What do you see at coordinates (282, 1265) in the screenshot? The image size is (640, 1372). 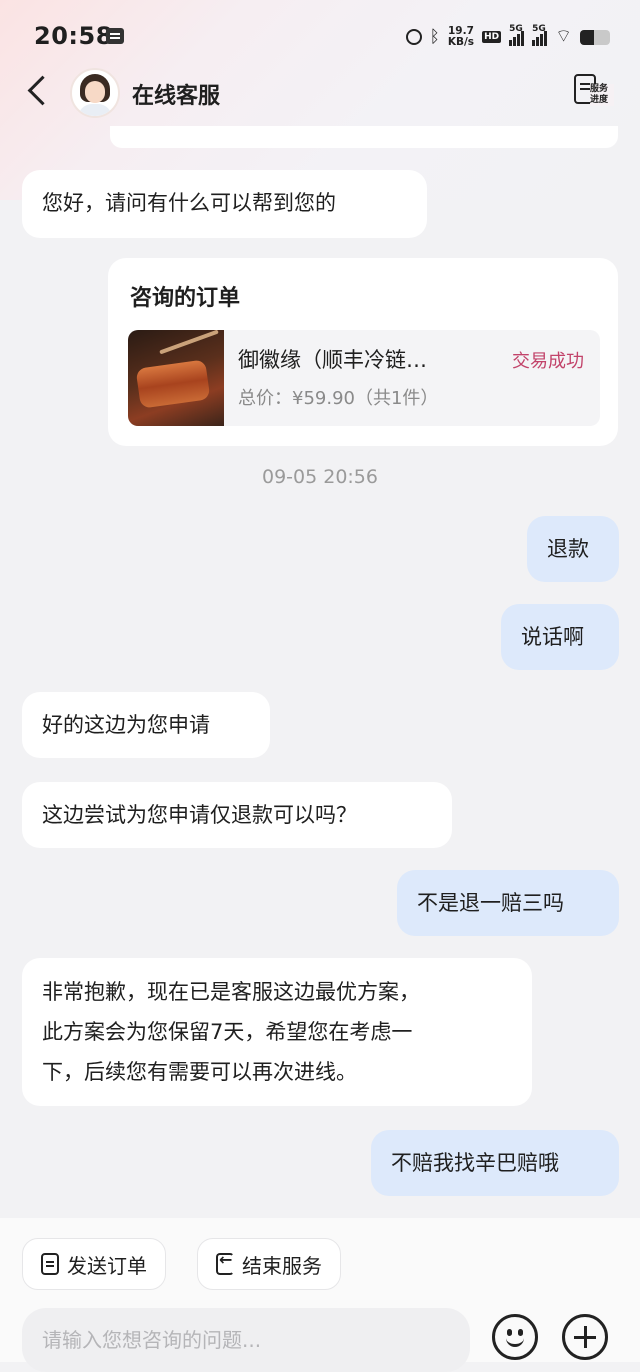 I see `end-service-label: 结束服务` at bounding box center [282, 1265].